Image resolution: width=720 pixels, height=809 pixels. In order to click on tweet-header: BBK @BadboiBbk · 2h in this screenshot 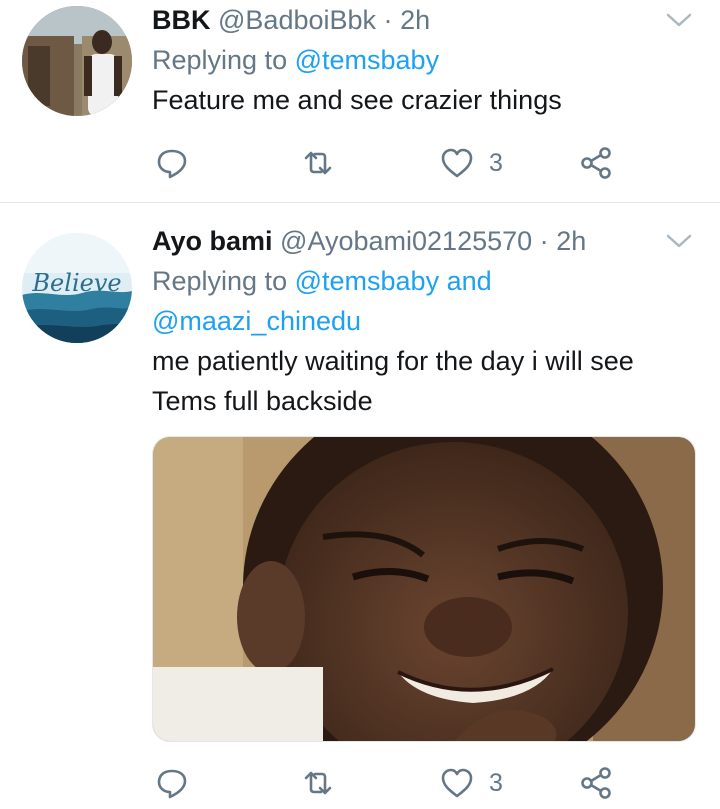, I will do `click(426, 20)`.